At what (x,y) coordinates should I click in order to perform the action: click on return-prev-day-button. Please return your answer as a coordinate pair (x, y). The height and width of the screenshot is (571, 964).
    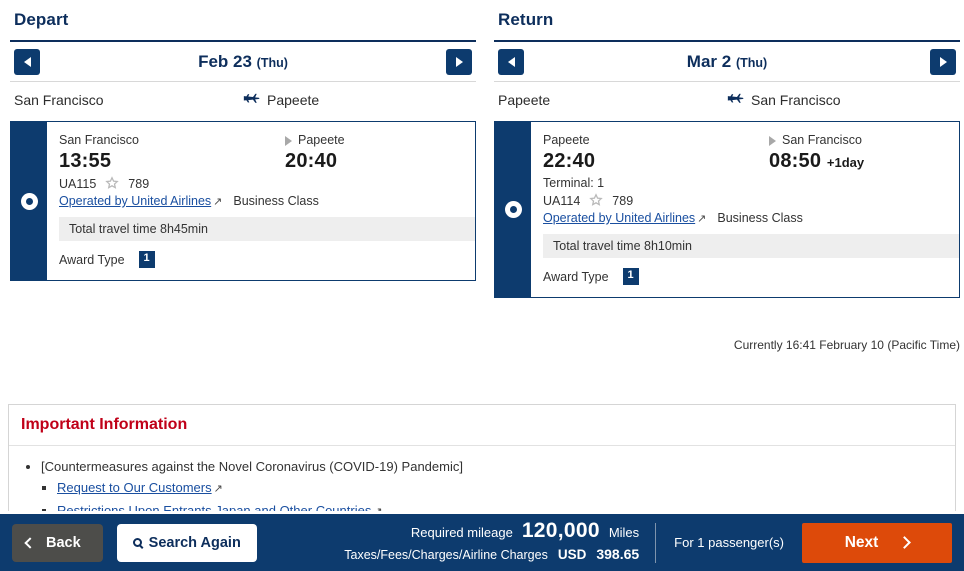
    Looking at the image, I should click on (511, 61).